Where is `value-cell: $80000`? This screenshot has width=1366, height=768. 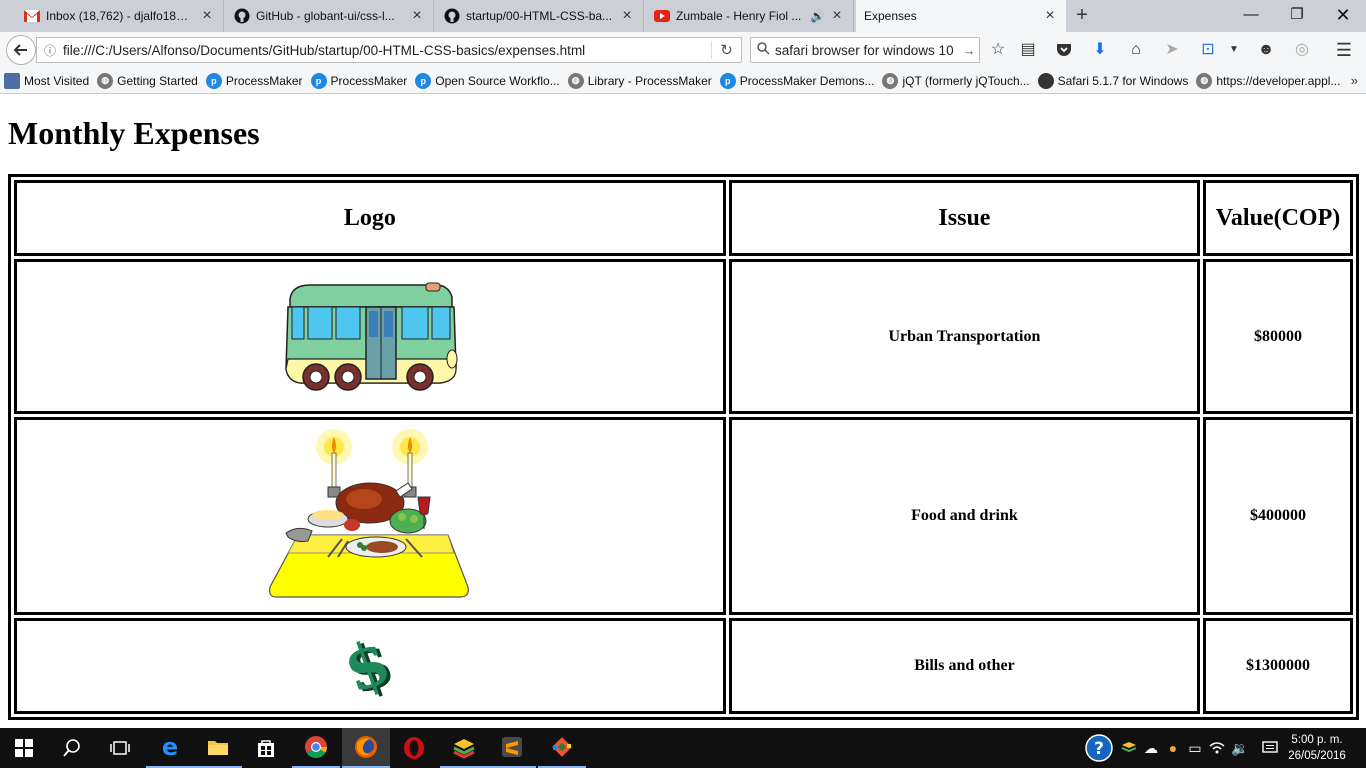 value-cell: $80000 is located at coordinates (1278, 336).